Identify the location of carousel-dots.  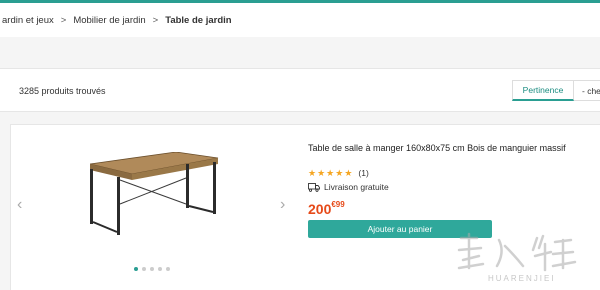
(152, 269).